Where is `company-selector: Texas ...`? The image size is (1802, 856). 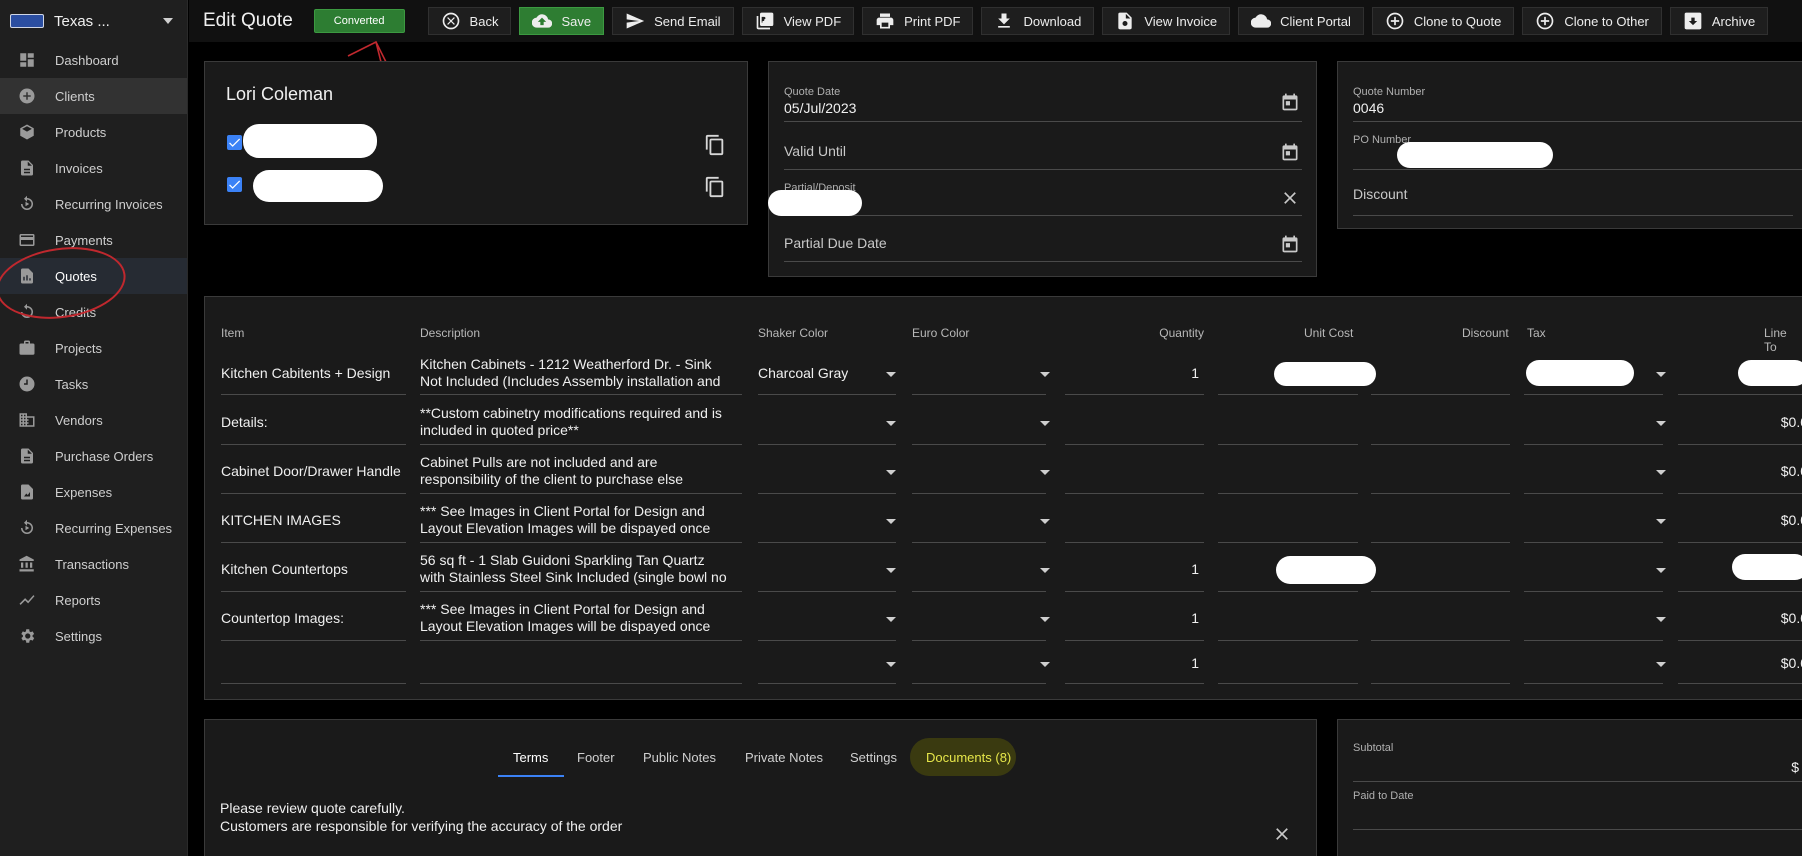 company-selector: Texas ... is located at coordinates (93, 21).